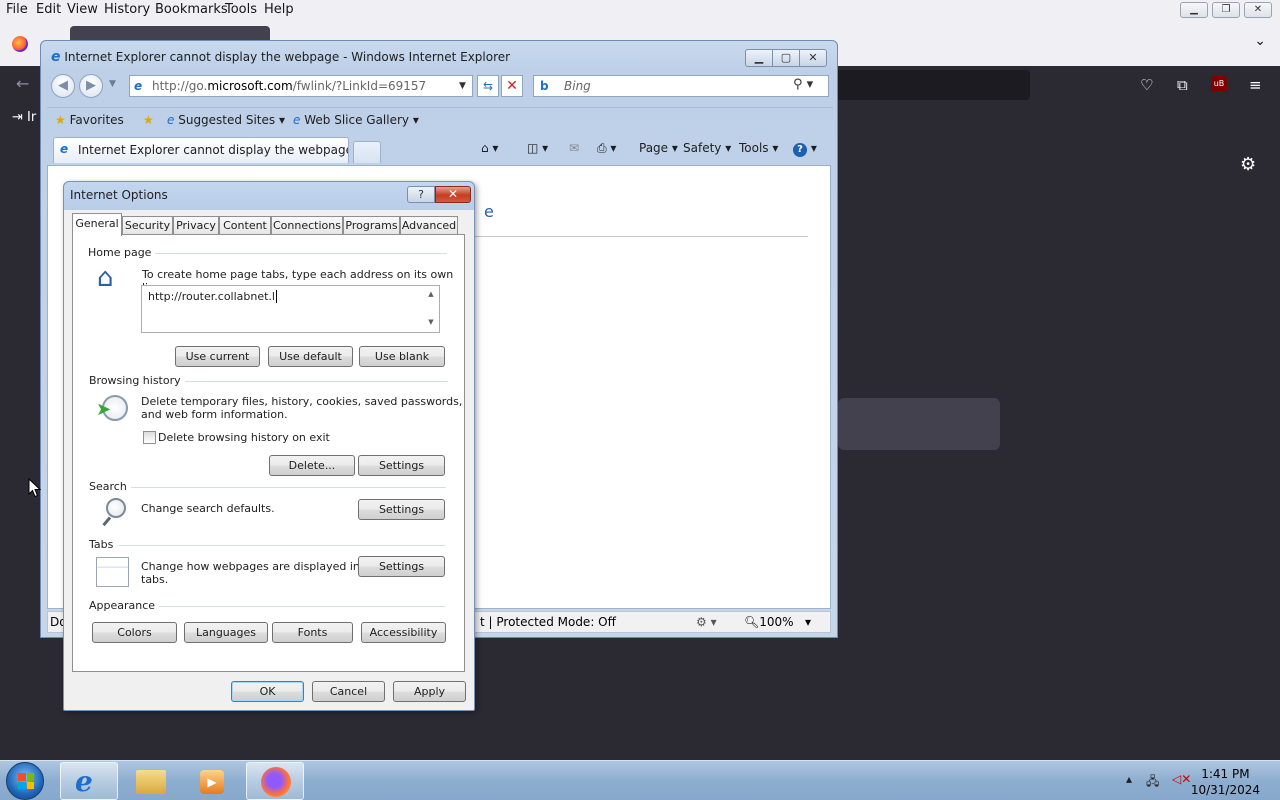 This screenshot has height=800, width=1280. I want to click on tab-privacy: Privacy, so click(196, 225).